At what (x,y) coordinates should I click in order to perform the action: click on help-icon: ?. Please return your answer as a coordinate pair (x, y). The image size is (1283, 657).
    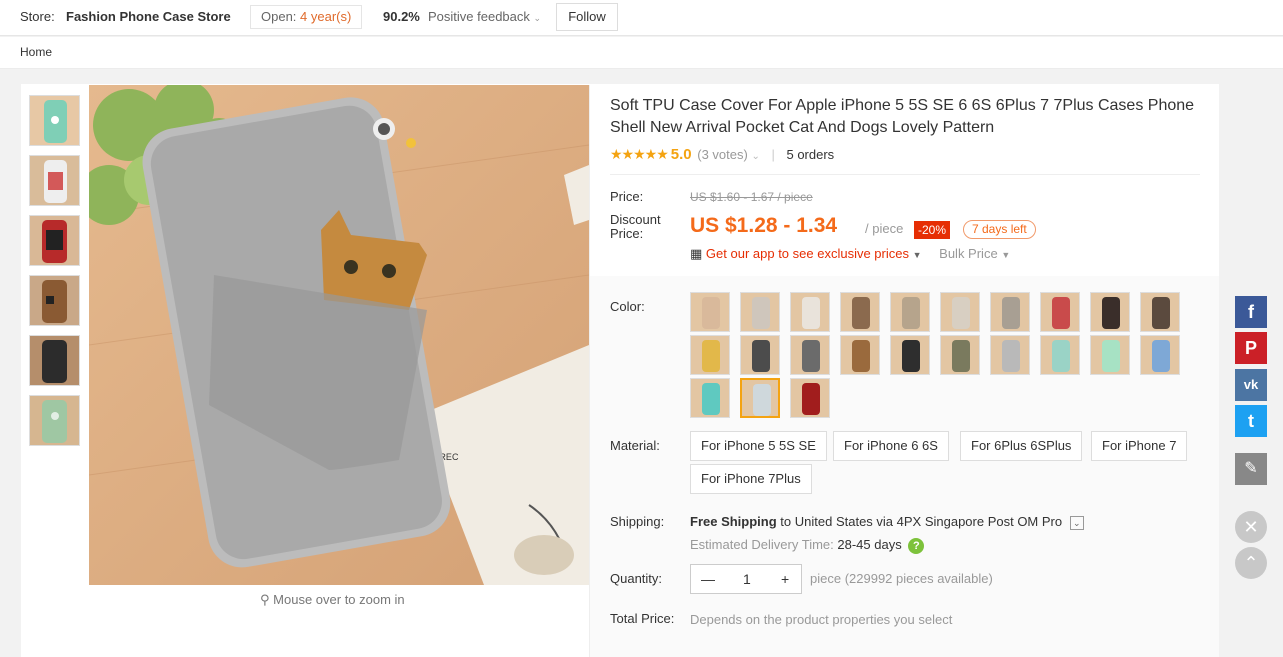
    Looking at the image, I should click on (916, 545).